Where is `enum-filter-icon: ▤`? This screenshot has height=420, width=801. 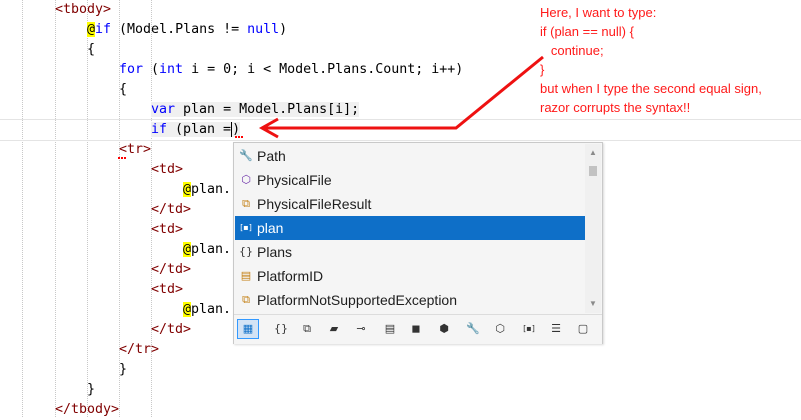 enum-filter-icon: ▤ is located at coordinates (390, 329).